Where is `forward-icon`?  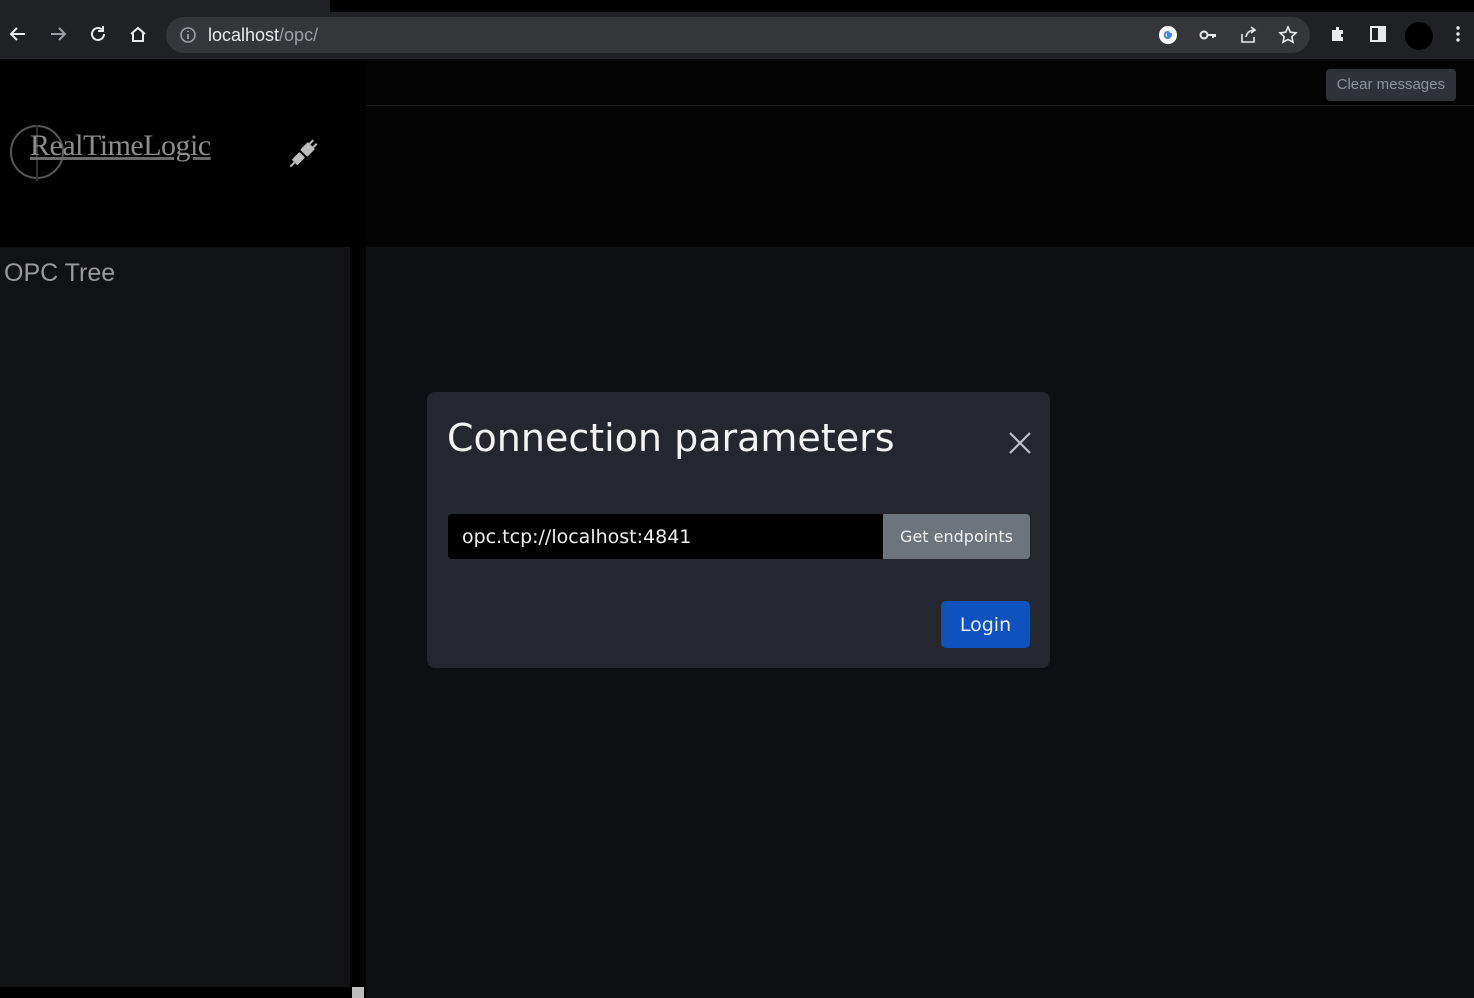 forward-icon is located at coordinates (58, 34).